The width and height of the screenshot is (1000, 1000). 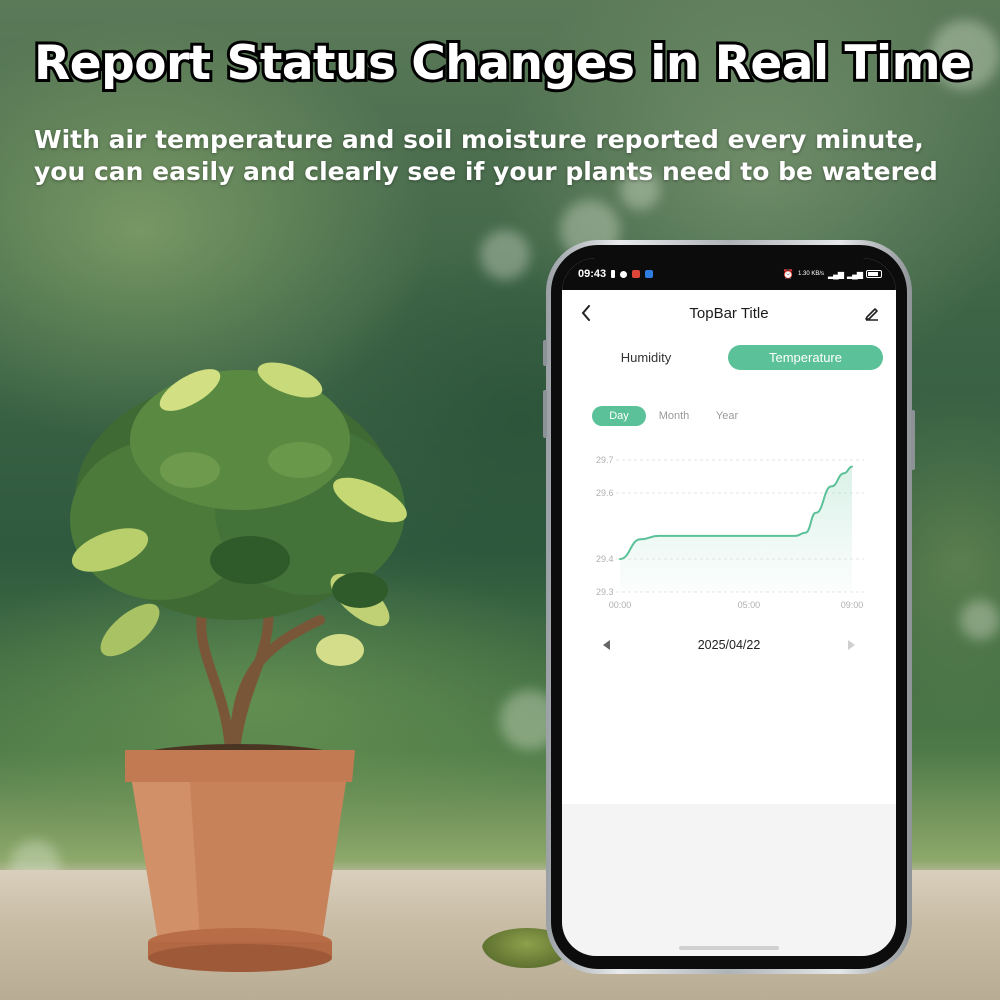 What do you see at coordinates (605, 559) in the screenshot?
I see `y-tick-label: 29.4` at bounding box center [605, 559].